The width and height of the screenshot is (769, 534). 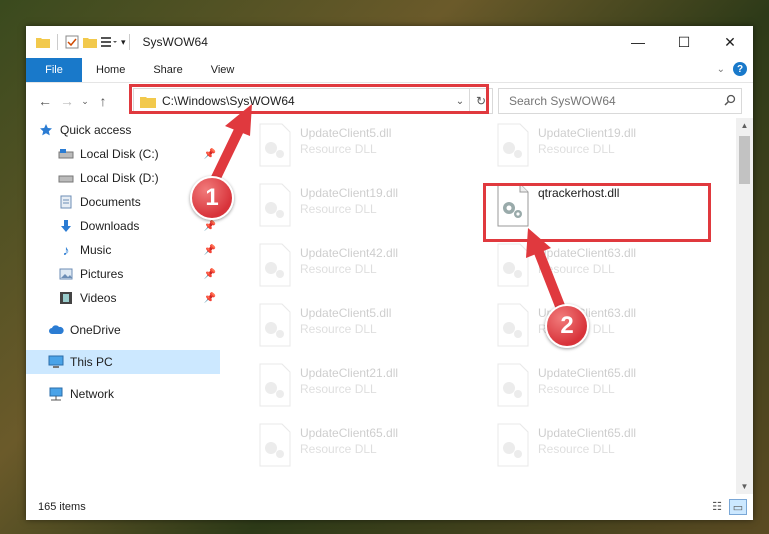 What do you see at coordinates (92, 394) in the screenshot?
I see `sidebar-item-label: Network` at bounding box center [92, 394].